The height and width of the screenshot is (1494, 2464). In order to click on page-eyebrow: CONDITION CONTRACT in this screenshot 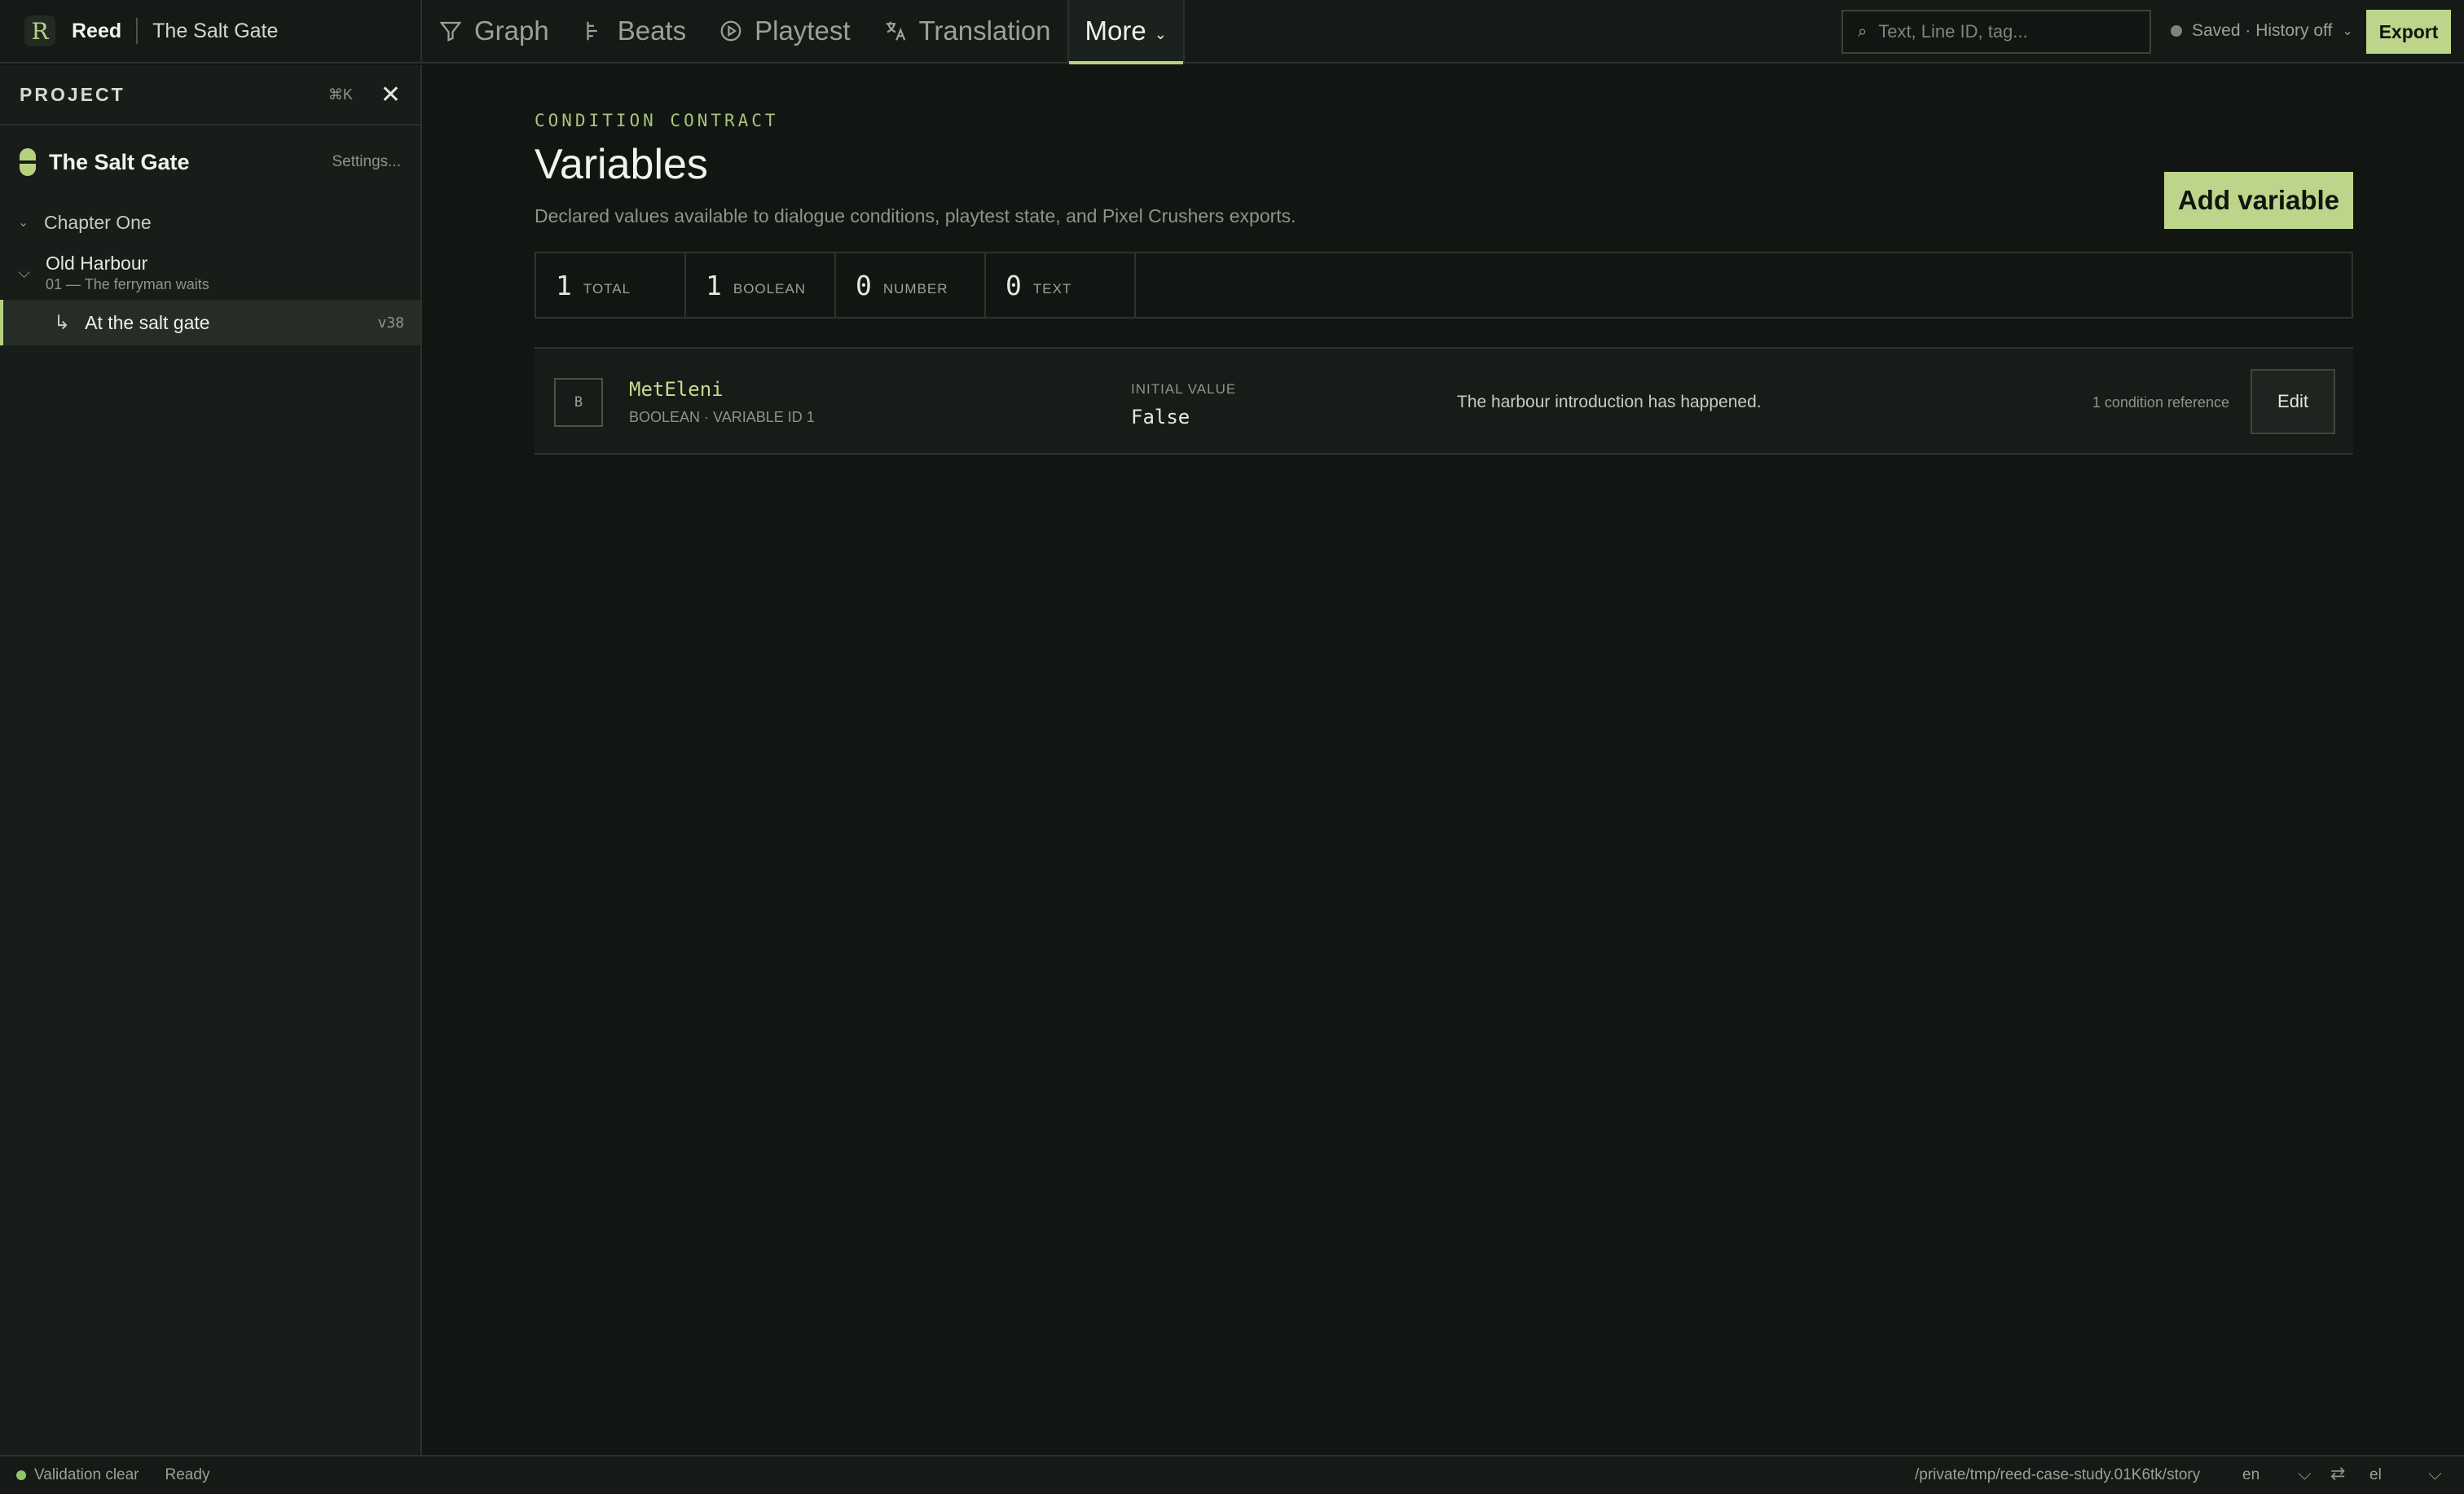, I will do `click(657, 120)`.